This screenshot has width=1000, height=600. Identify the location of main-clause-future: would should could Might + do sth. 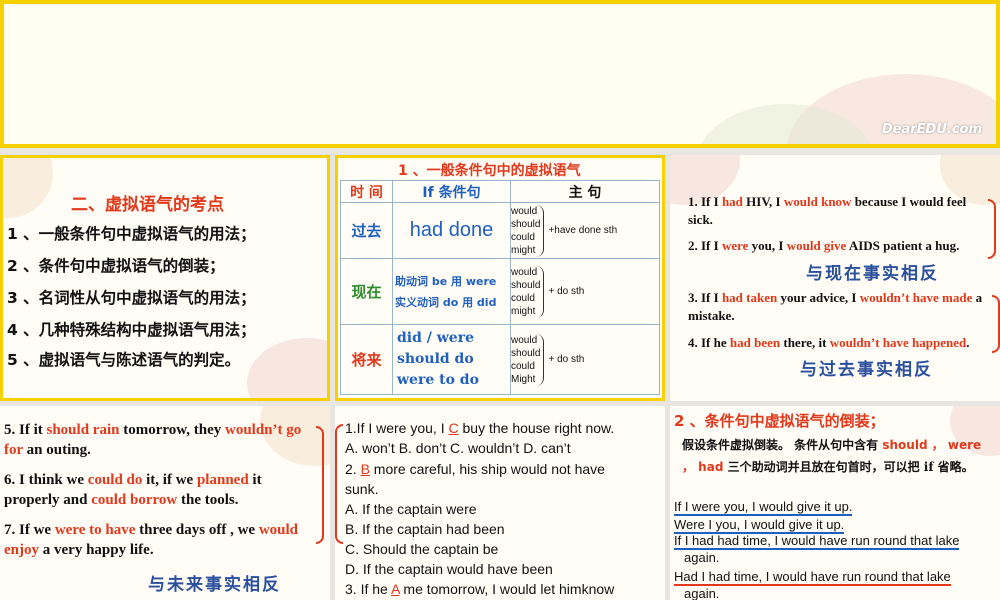
(585, 359).